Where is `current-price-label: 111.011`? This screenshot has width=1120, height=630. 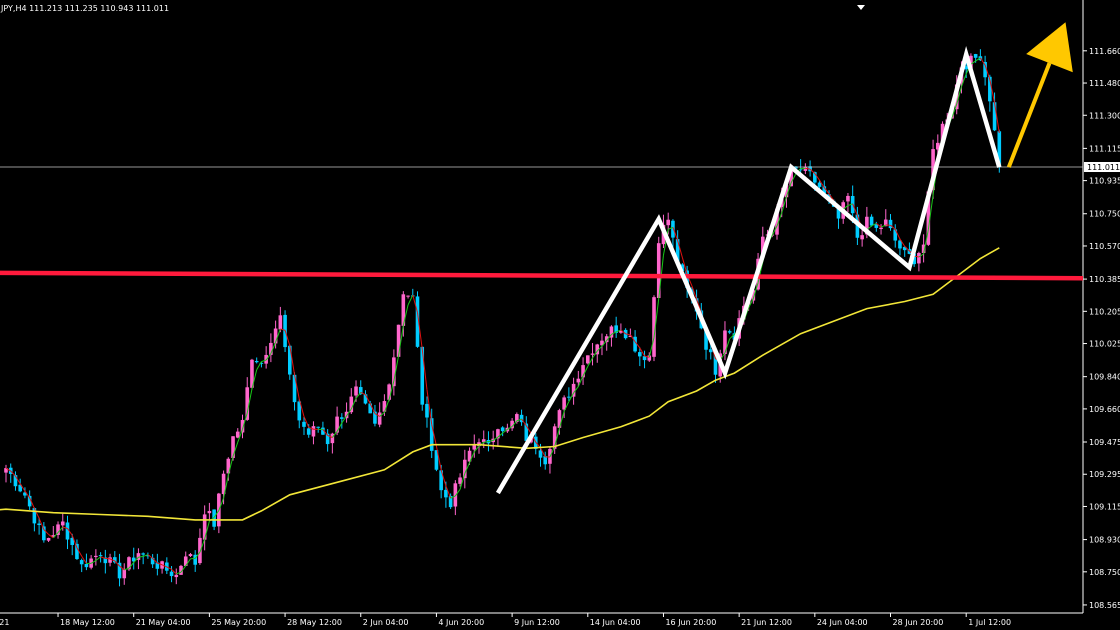
current-price-label: 111.011 is located at coordinates (1103, 167).